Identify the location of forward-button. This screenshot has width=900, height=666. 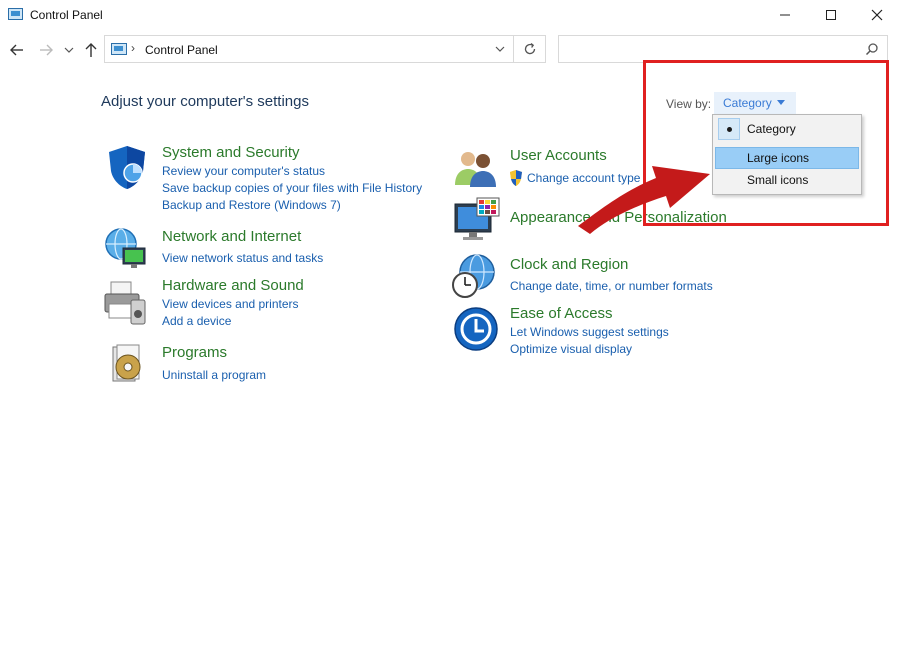
(46, 50).